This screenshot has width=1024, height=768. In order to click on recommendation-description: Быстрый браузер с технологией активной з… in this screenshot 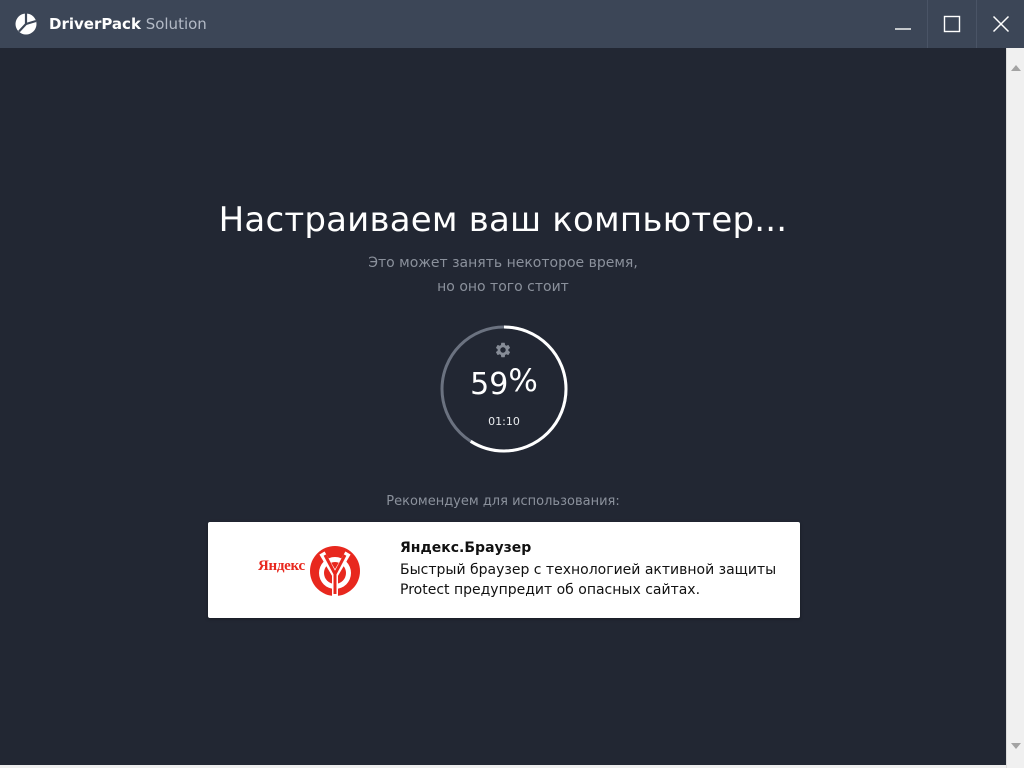, I will do `click(590, 580)`.